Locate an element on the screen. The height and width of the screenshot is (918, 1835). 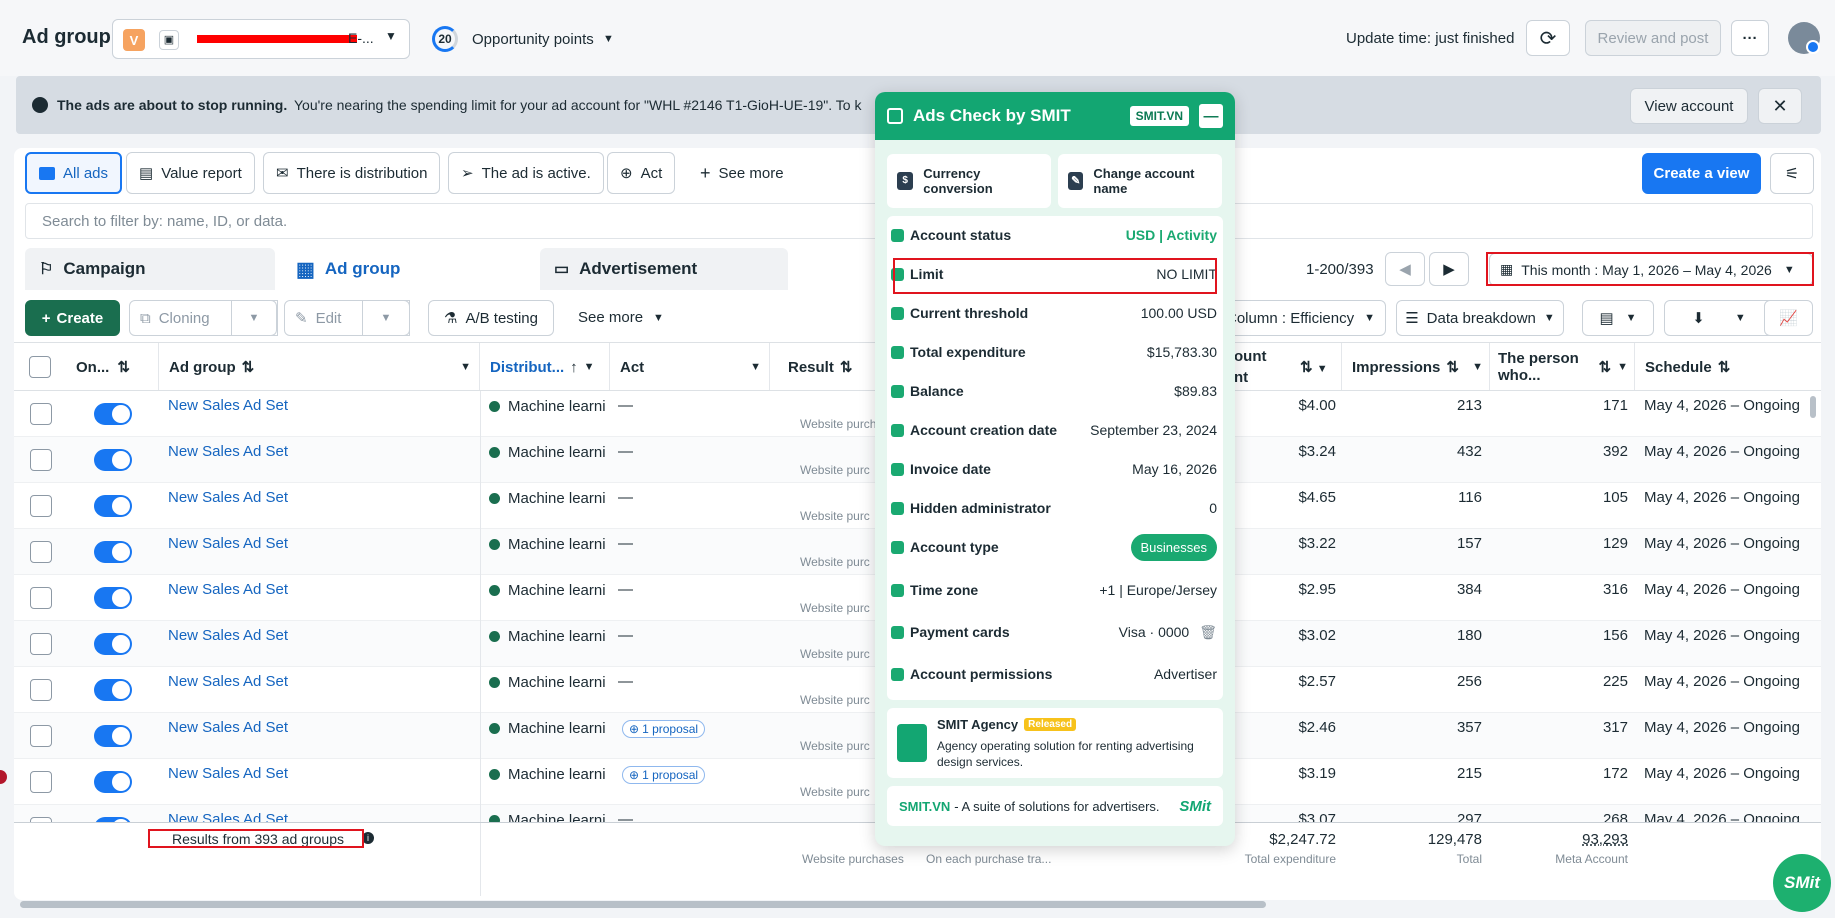
trash-icon: 🗑 is located at coordinates (1208, 632).